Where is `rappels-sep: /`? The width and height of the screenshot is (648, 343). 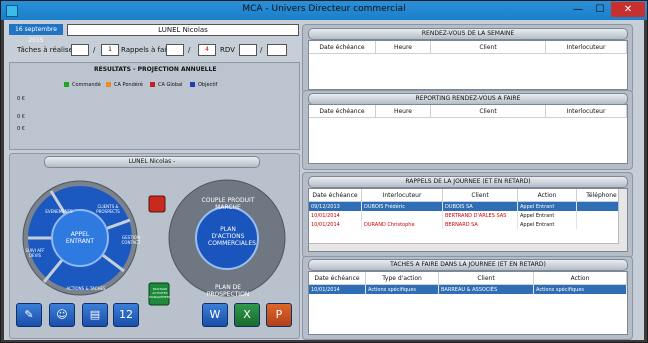 rappels-sep: / is located at coordinates (189, 50).